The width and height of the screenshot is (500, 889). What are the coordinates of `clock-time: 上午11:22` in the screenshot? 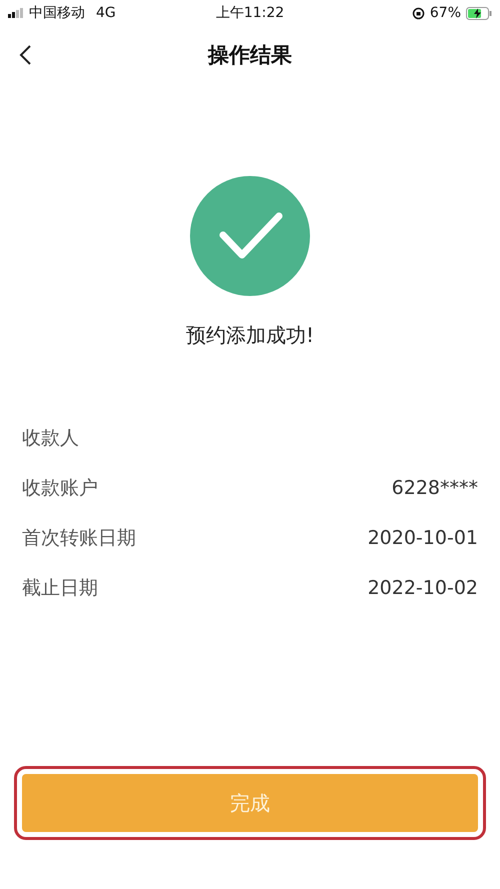 It's located at (250, 13).